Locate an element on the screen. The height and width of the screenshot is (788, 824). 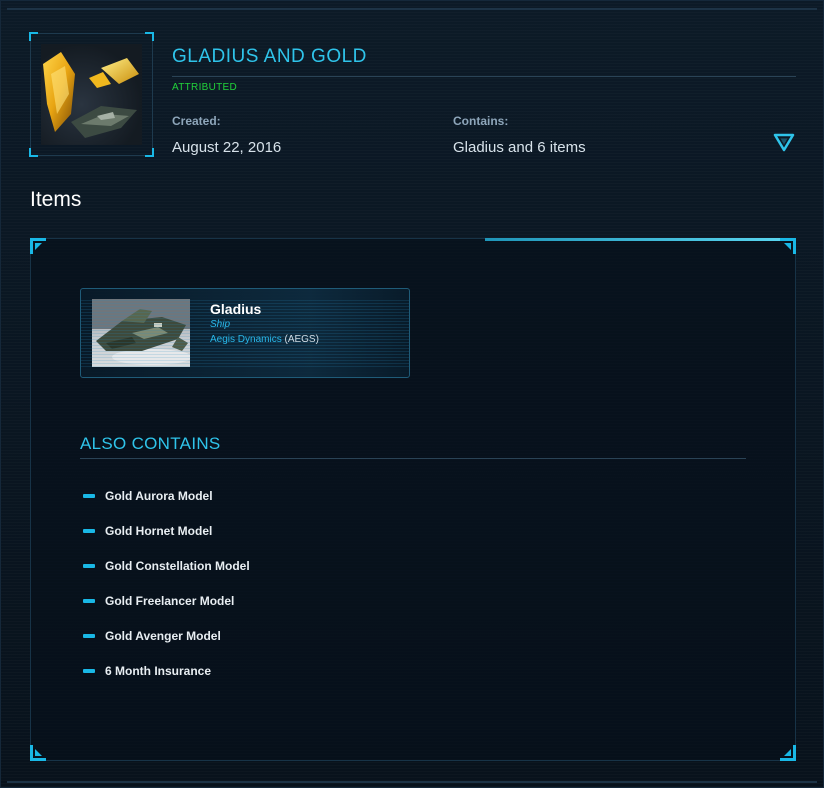
ship-manufacturer: Aegis Dynamics (AEGS) is located at coordinates (264, 339).